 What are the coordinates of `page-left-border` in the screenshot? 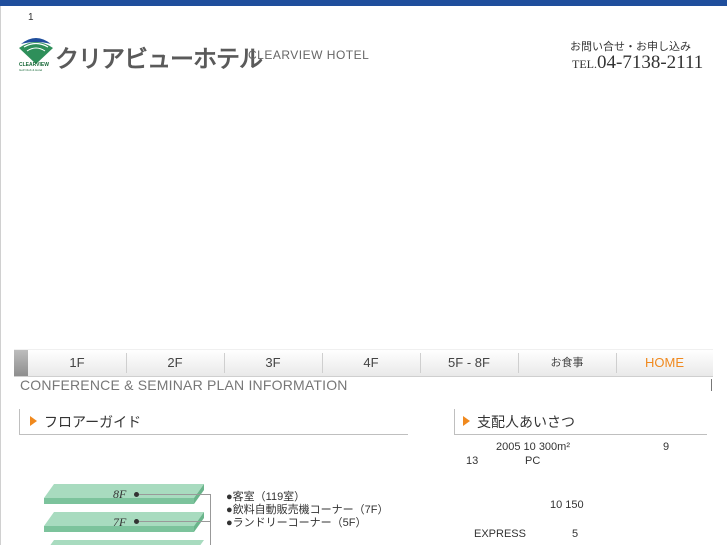 It's located at (0, 275).